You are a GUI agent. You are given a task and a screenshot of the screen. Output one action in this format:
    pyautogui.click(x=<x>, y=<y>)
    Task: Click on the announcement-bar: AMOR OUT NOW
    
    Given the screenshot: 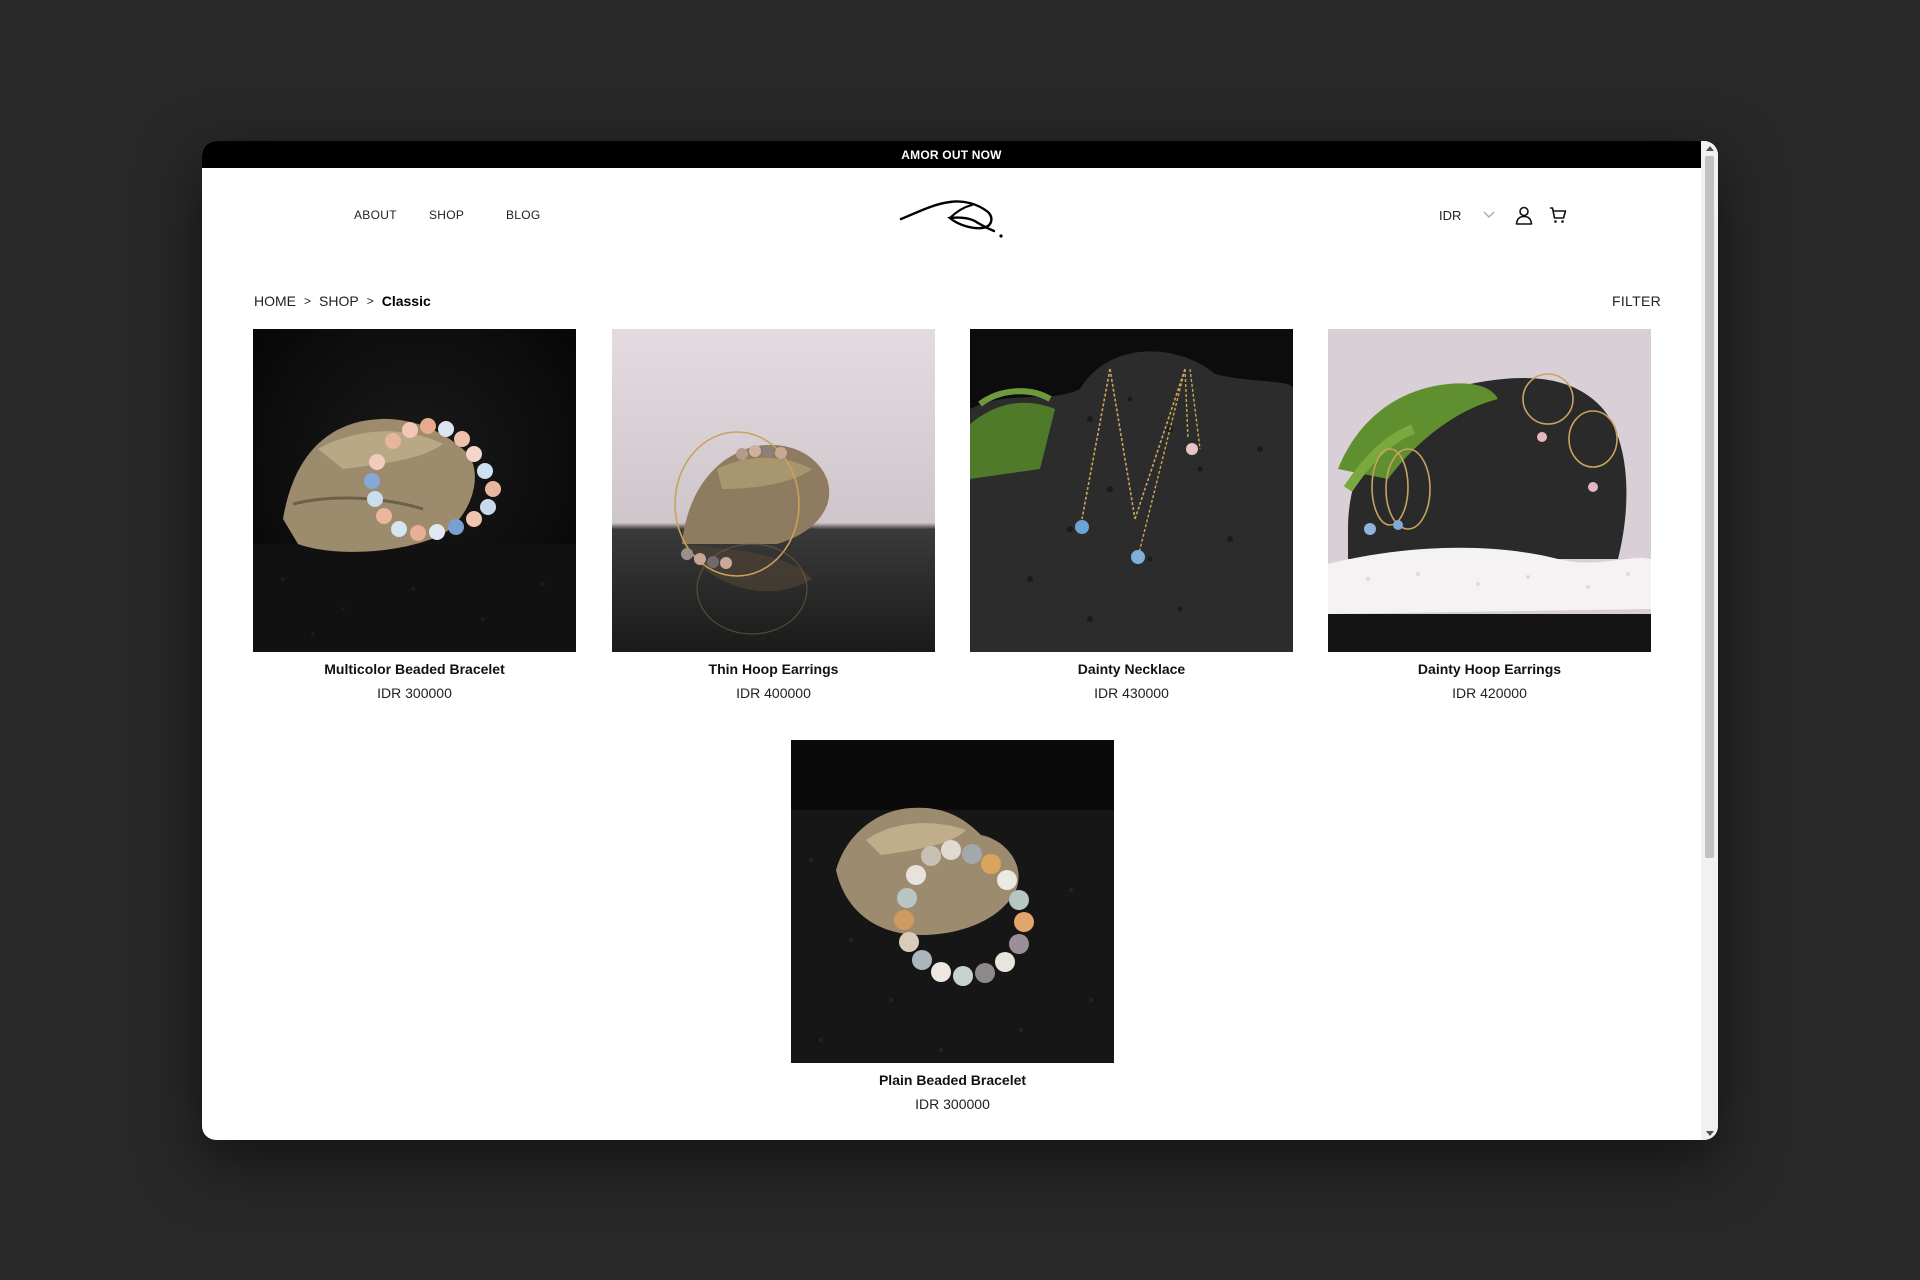 What is the action you would take?
    pyautogui.click(x=951, y=154)
    